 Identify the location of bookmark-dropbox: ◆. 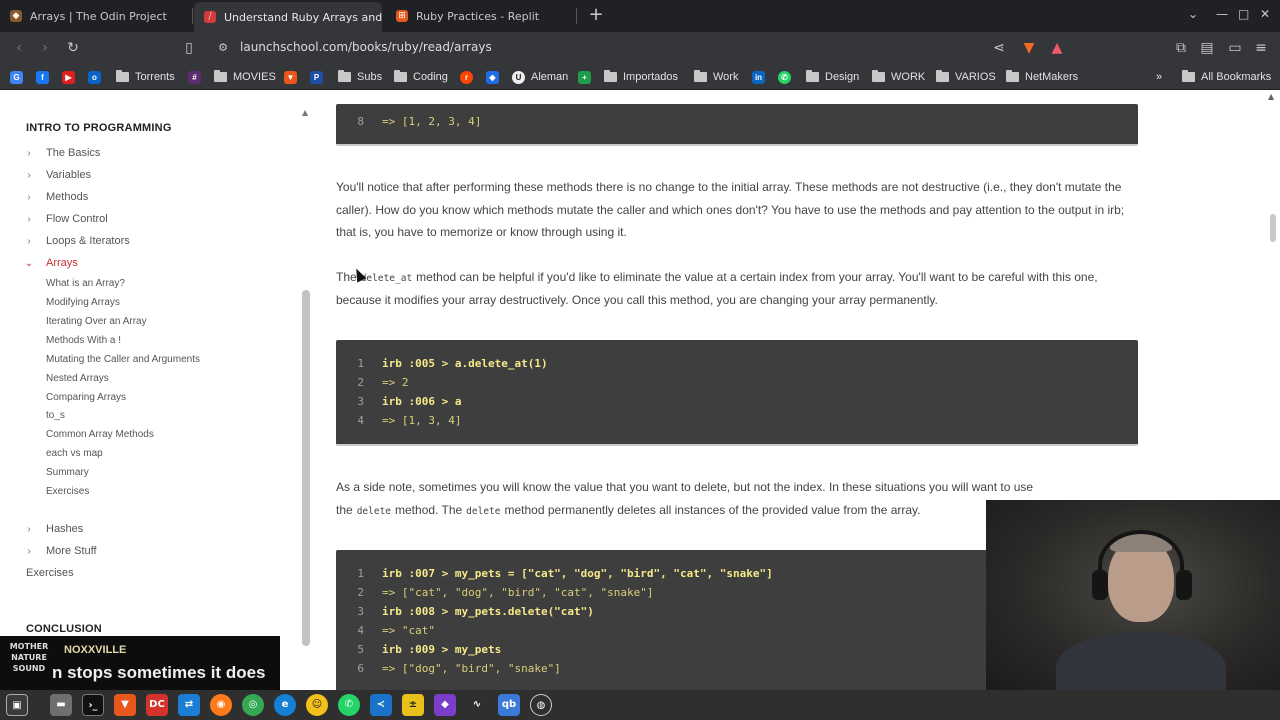
(492, 77).